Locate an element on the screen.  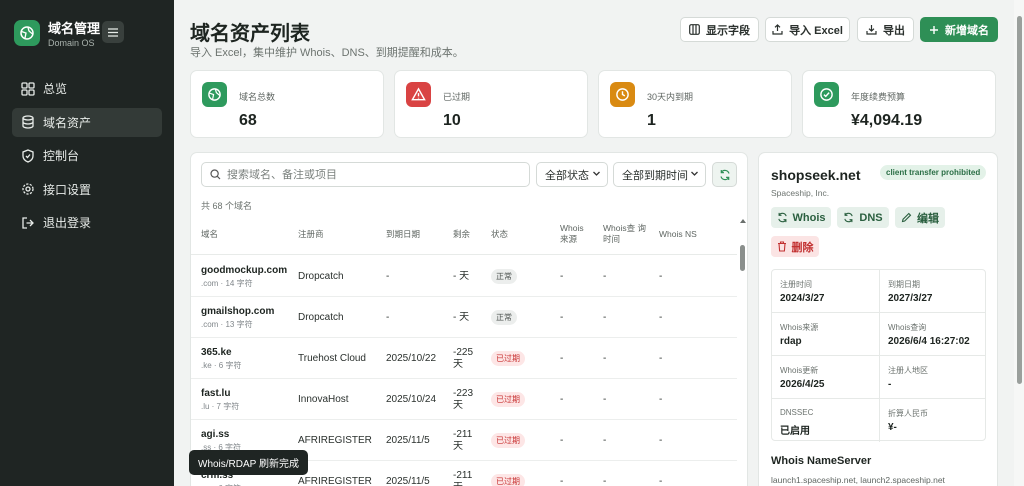
info-cell: Whois查询 2026/6/4 16:27:02 is located at coordinates (932, 334).